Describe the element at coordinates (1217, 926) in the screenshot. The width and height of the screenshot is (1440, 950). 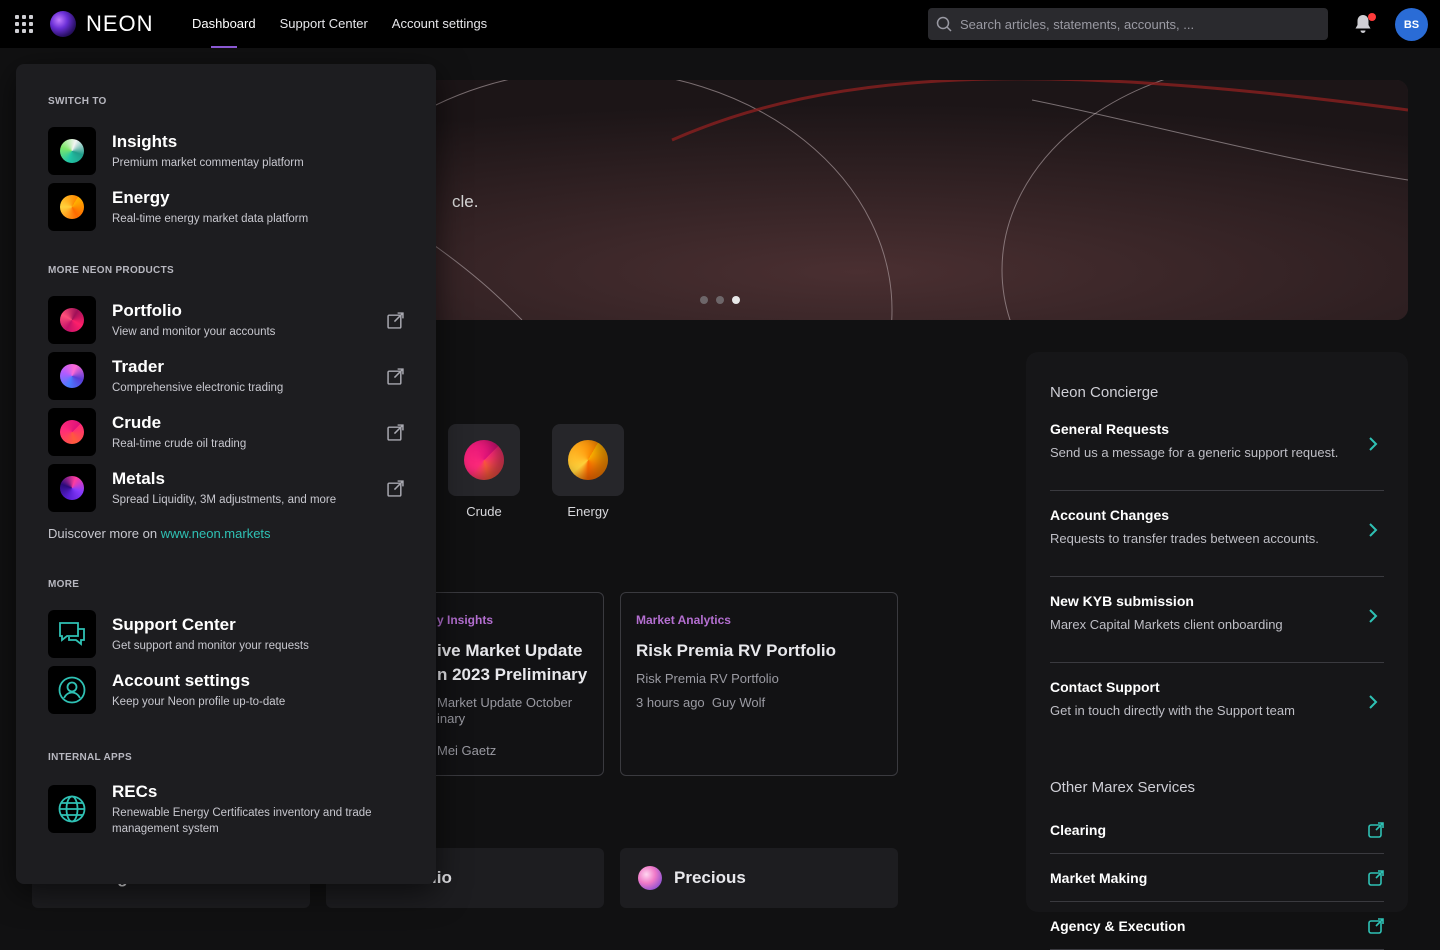
I see `service-agency-execution: Agency & Execution` at that location.